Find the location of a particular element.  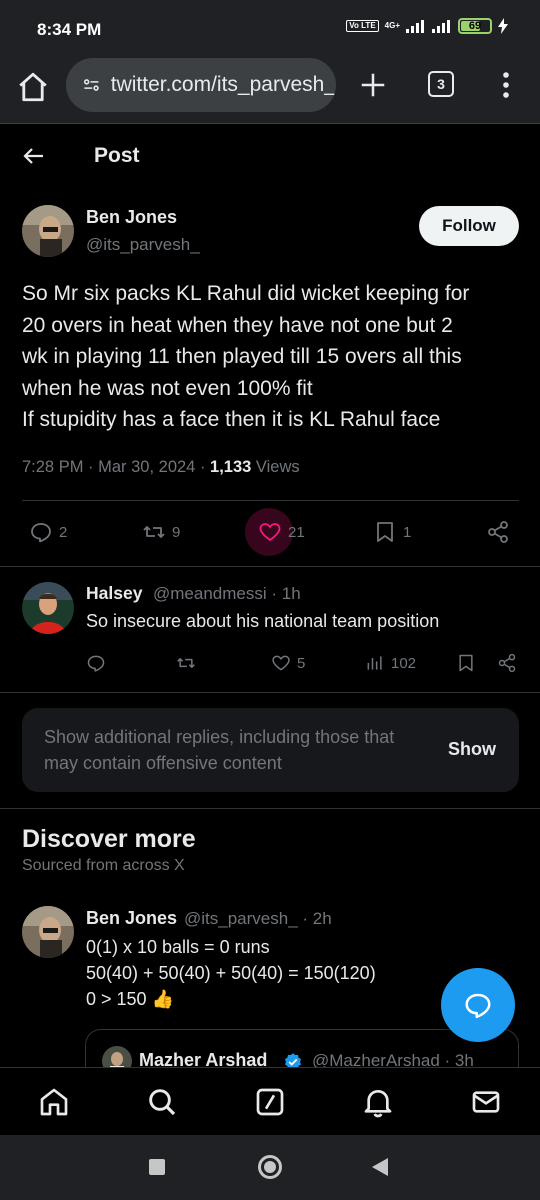

battery-icon: 69 is located at coordinates (475, 26).